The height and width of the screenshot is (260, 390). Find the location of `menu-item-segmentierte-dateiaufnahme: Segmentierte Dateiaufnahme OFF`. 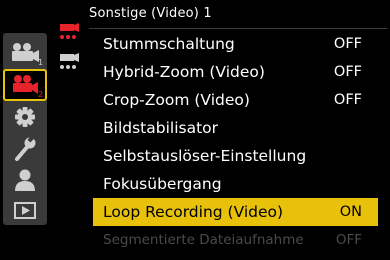

menu-item-segmentierte-dateiaufnahme: Segmentierte Dateiaufnahme OFF is located at coordinates (235, 240).